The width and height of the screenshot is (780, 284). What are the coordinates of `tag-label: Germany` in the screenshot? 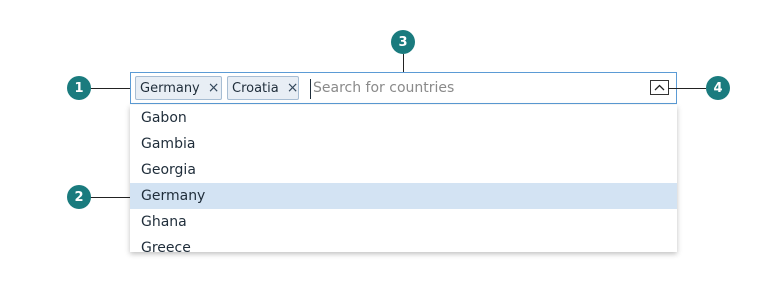 It's located at (170, 88).